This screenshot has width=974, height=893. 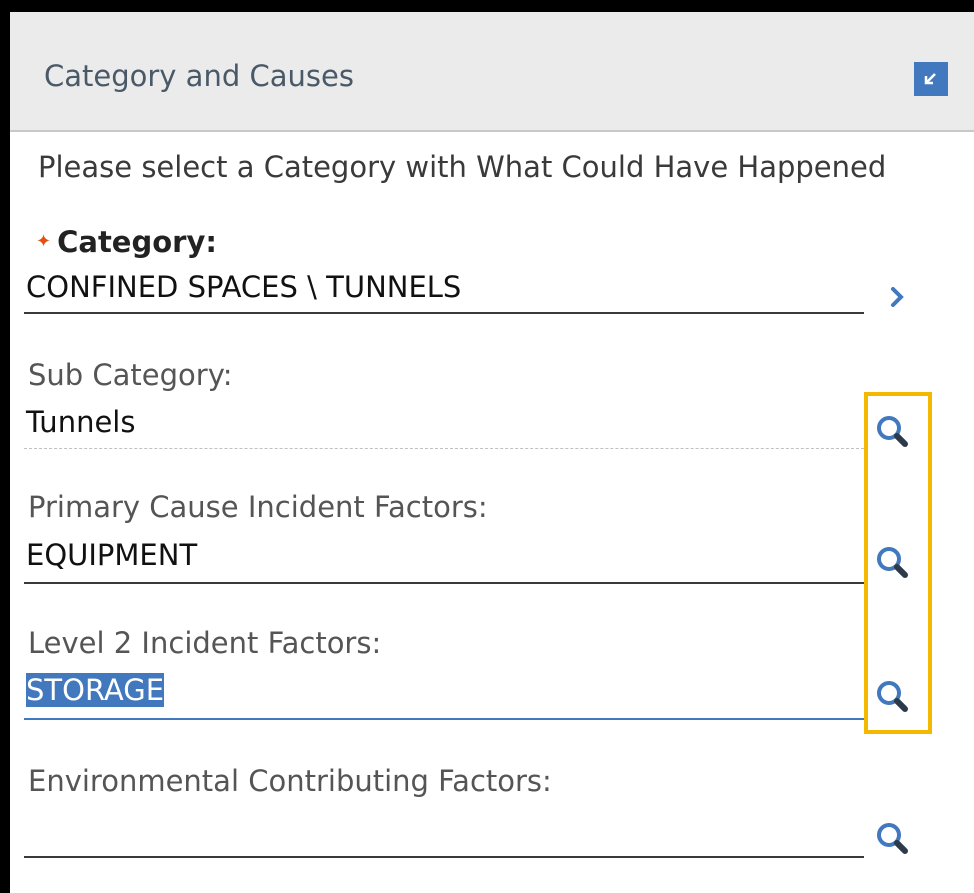 What do you see at coordinates (290, 781) in the screenshot?
I see `environmental-label: Environmental Contributing Factors:` at bounding box center [290, 781].